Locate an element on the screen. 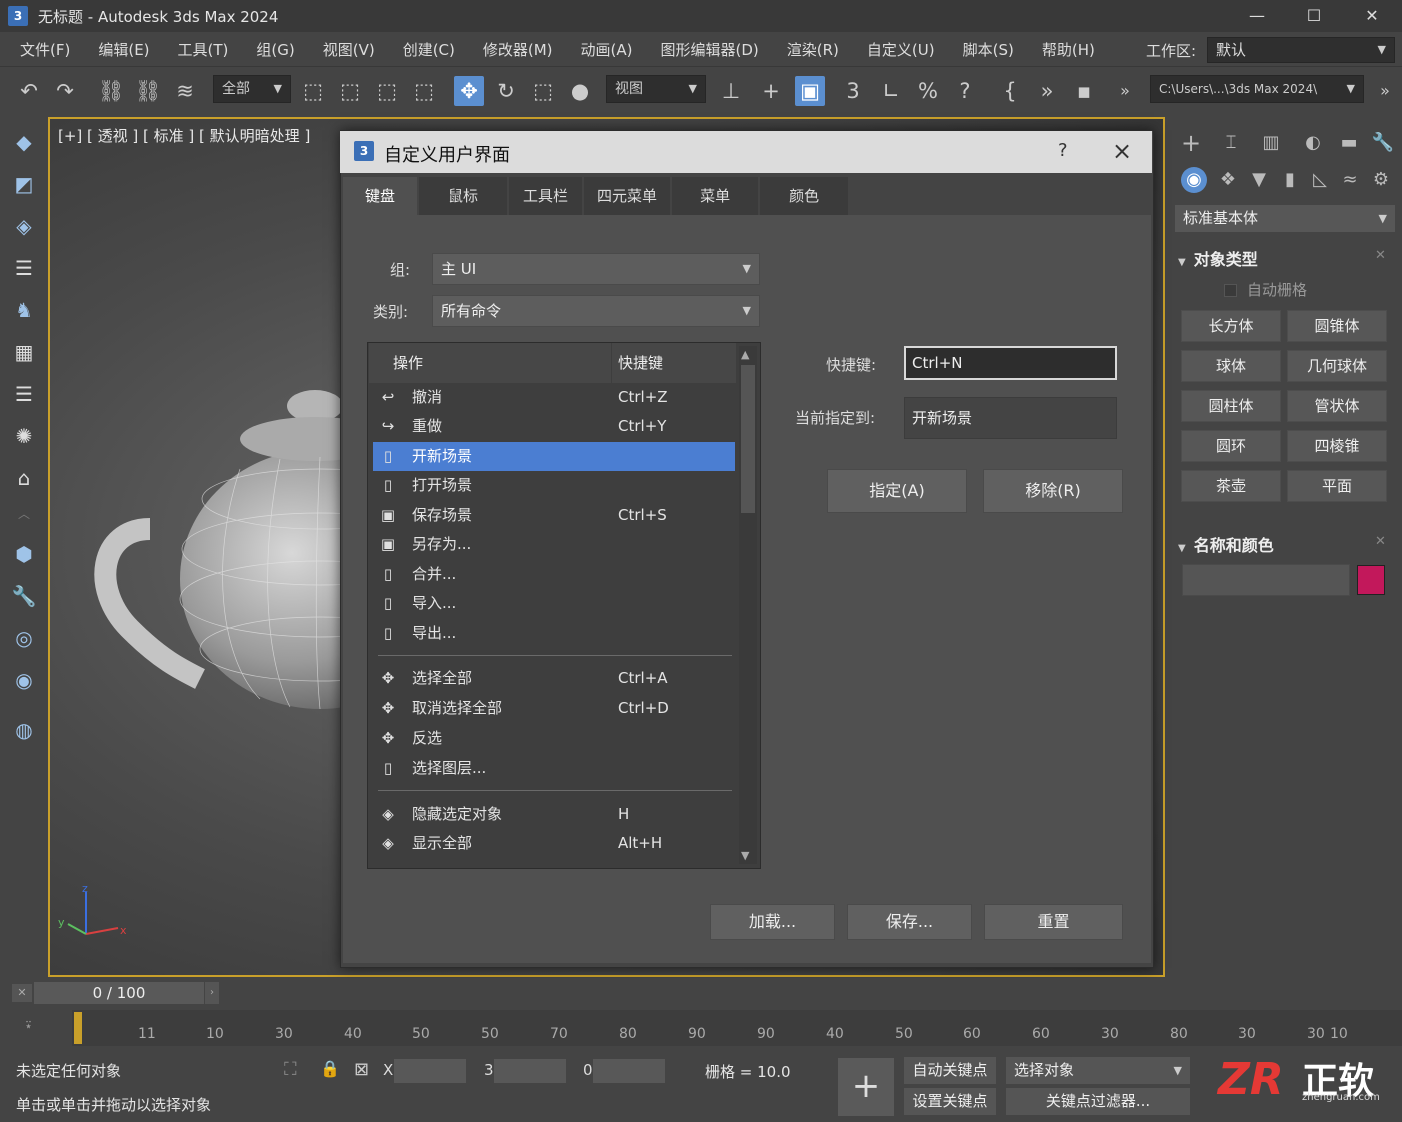 This screenshot has height=1122, width=1402. angle-snap-icon: ∟ is located at coordinates (891, 91).